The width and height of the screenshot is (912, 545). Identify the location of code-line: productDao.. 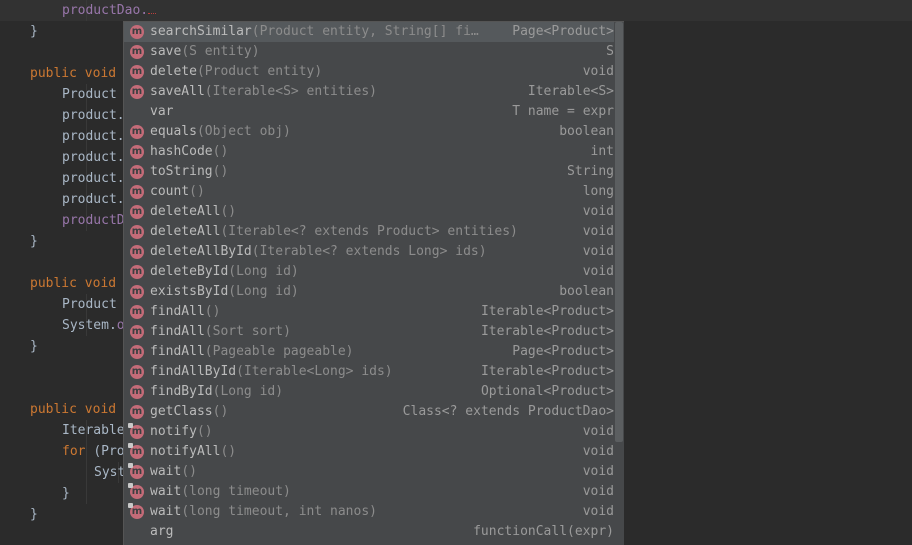
(109, 10).